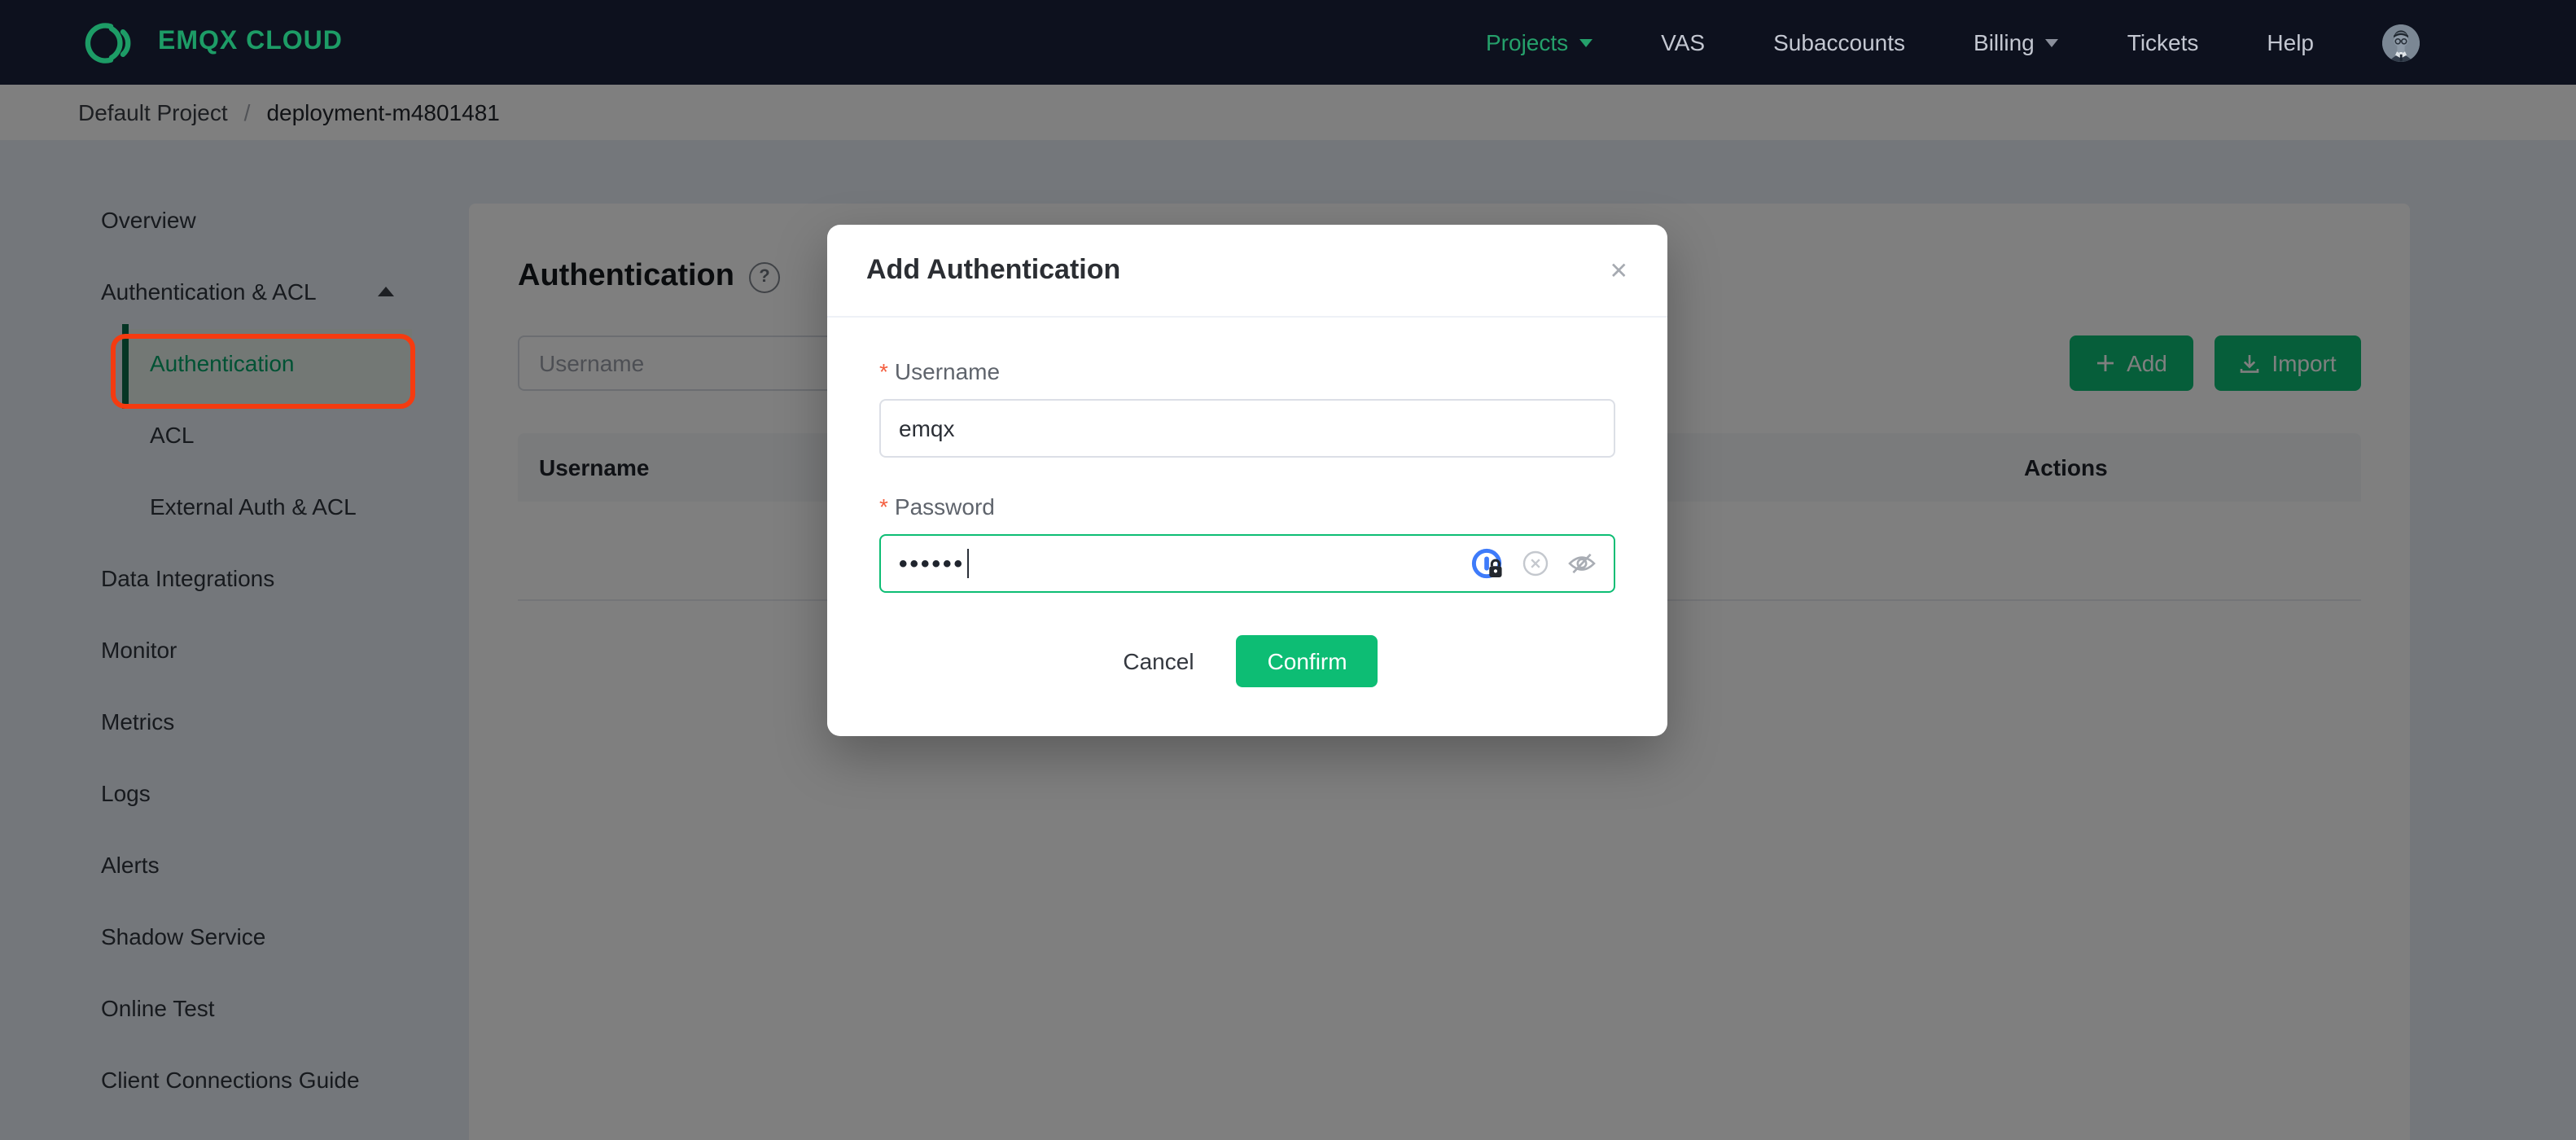  I want to click on username-input, so click(1247, 428).